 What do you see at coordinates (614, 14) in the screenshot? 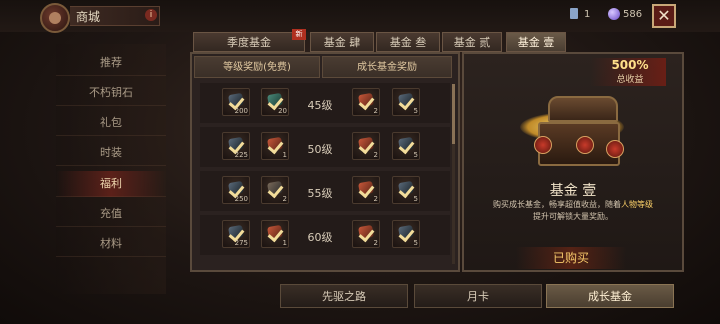
I see `orb-currency-icon` at bounding box center [614, 14].